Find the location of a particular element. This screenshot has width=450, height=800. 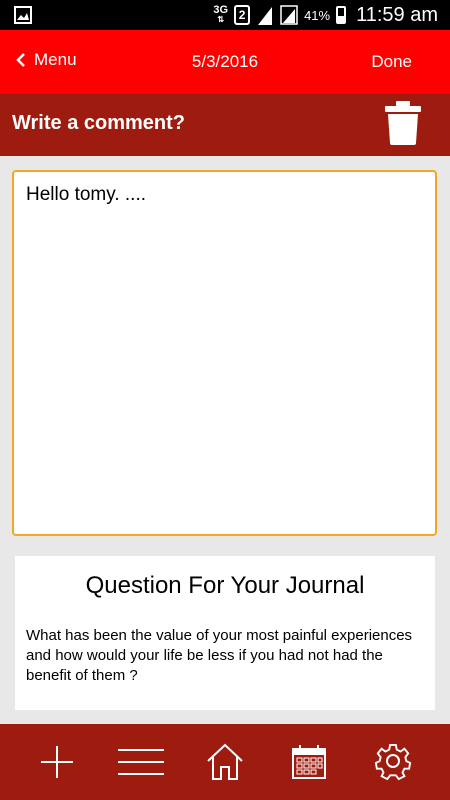

svg-text: R is located at coordinates (262, 13).